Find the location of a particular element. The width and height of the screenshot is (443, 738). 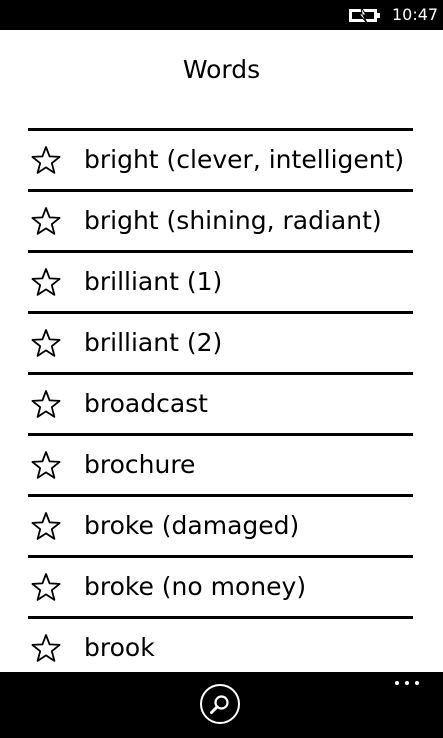

word-label: bright (shining, radiant) is located at coordinates (233, 220).